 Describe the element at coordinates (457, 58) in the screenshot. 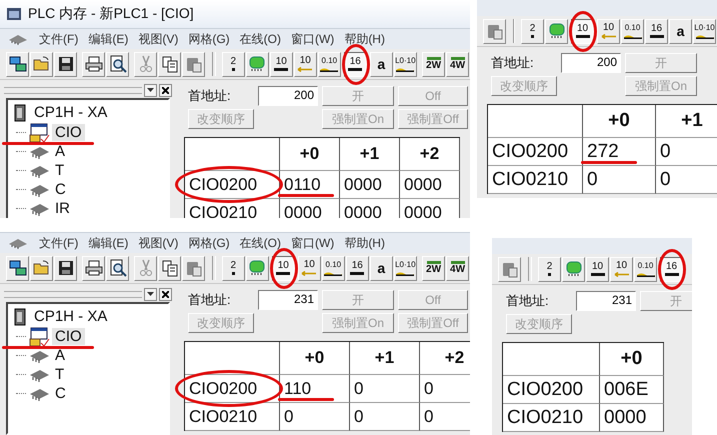

I see `dots-icon` at that location.